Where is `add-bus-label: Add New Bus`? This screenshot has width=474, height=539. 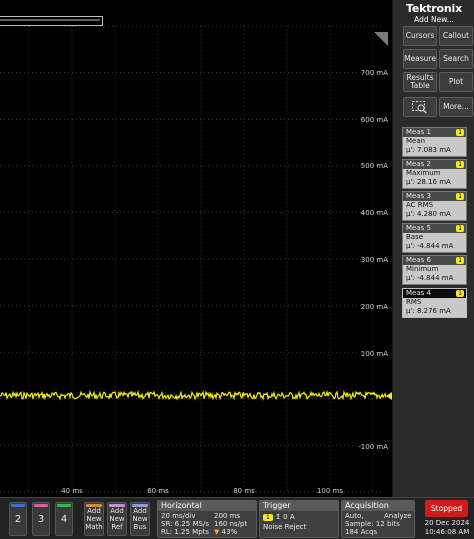 add-bus-label: Add New Bus is located at coordinates (140, 519).